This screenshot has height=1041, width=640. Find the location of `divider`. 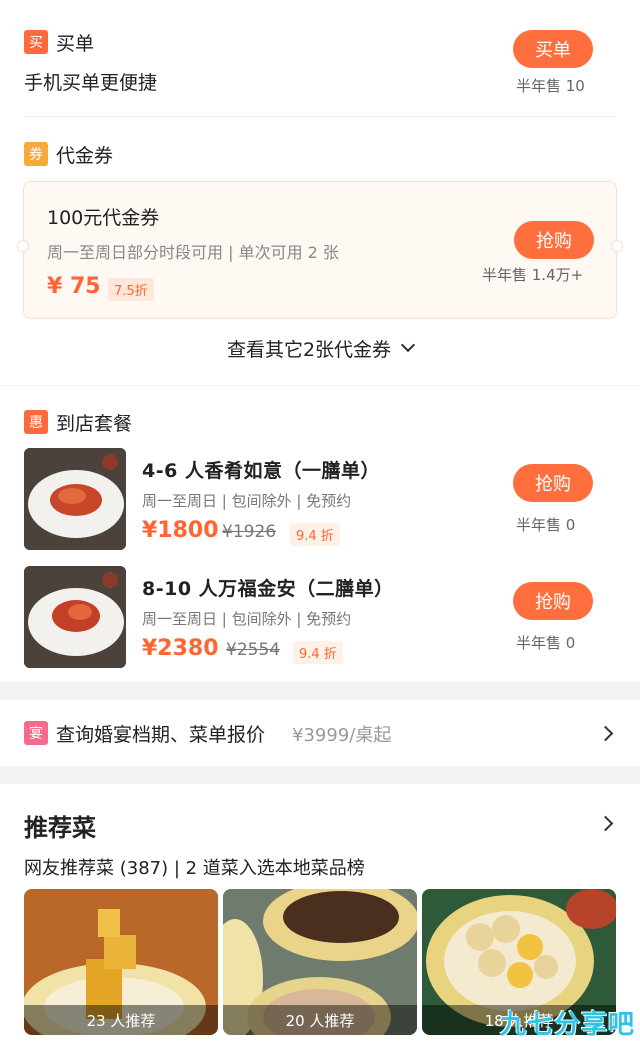

divider is located at coordinates (320, 116).